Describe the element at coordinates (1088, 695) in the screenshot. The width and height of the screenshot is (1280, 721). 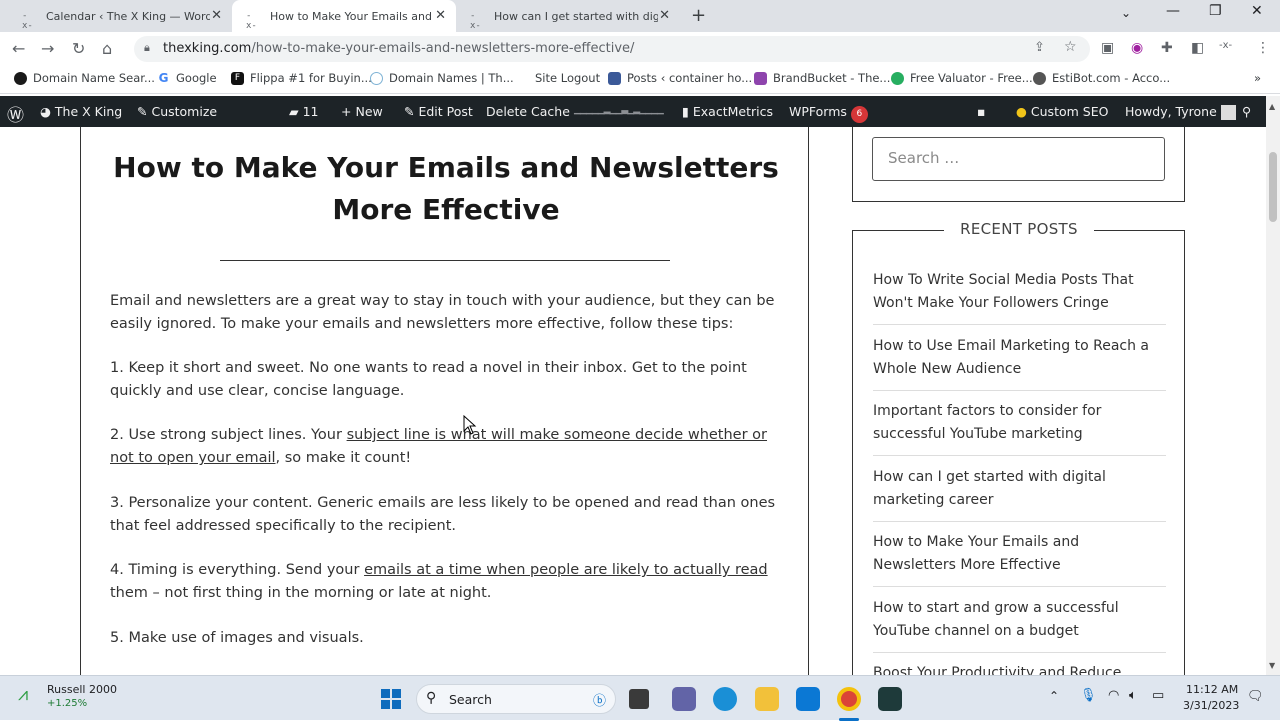
I see `microphone-icon: 🎙︎` at that location.